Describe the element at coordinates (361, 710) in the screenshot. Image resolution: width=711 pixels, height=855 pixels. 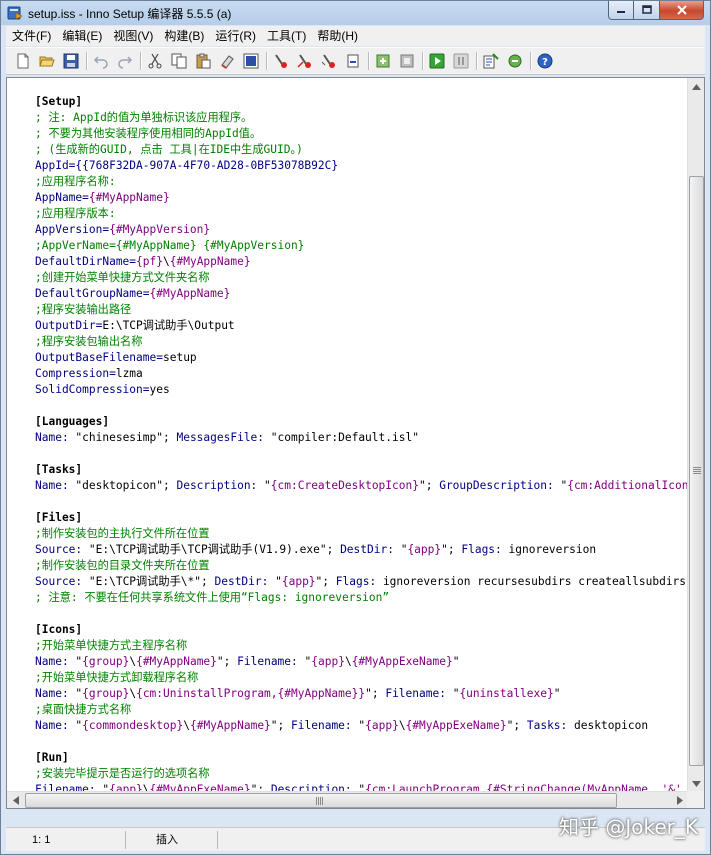
I see `code-line: ;桌面快捷方式名称` at that location.